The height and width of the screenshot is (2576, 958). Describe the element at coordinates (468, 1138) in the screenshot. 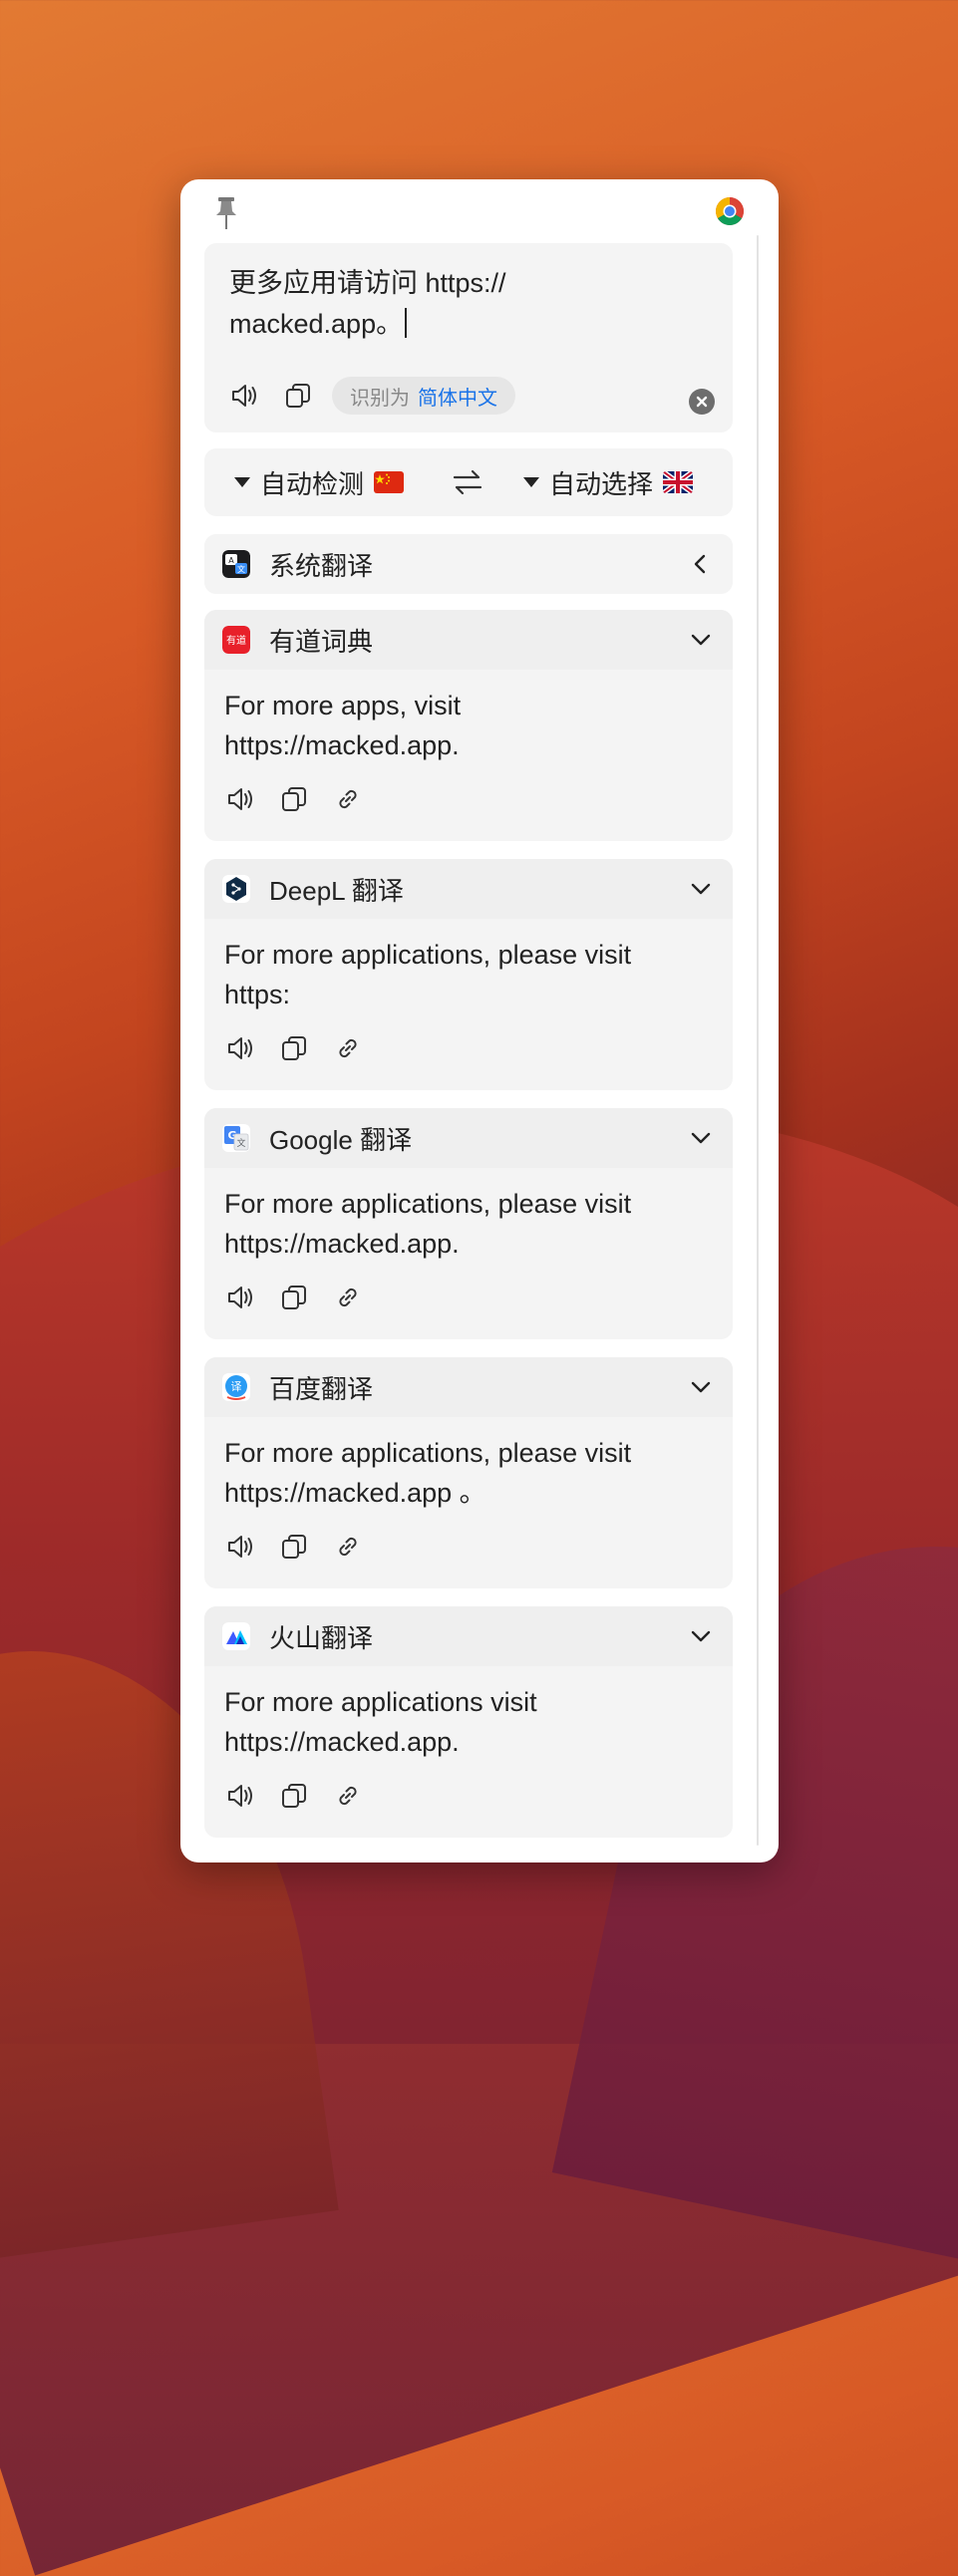

I see `service-header: G文 Google 翻译` at that location.